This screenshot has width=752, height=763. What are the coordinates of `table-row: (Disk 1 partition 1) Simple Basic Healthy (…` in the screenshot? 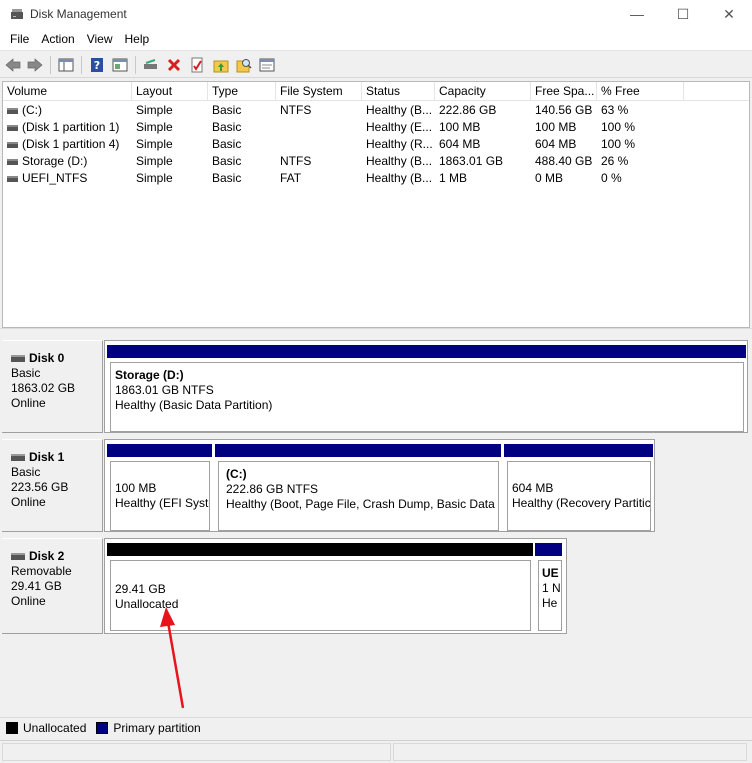 It's located at (376, 127).